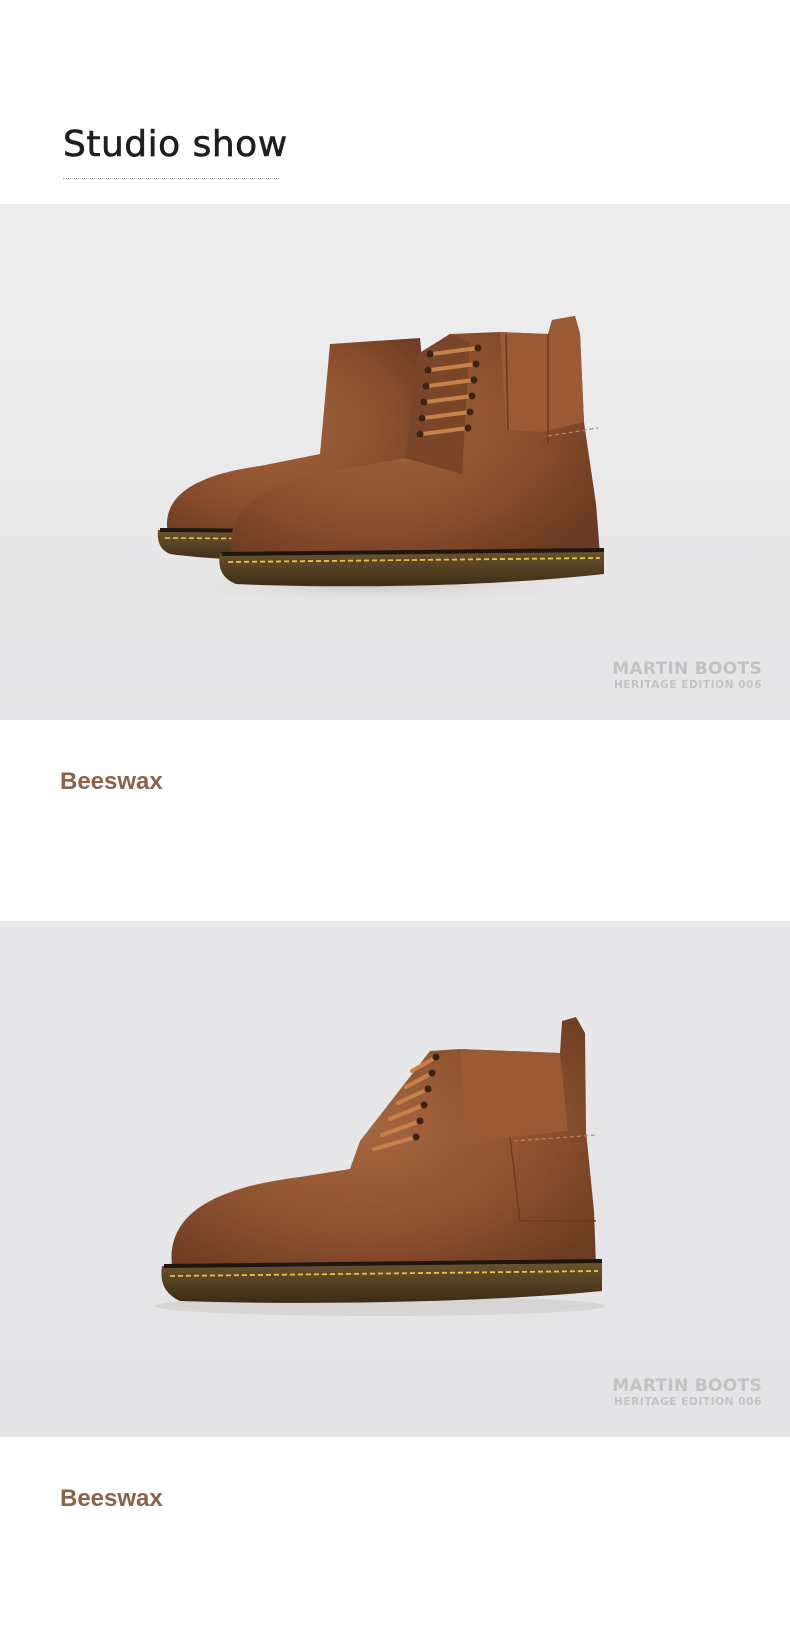  I want to click on section-header: Studio show, so click(395, 102).